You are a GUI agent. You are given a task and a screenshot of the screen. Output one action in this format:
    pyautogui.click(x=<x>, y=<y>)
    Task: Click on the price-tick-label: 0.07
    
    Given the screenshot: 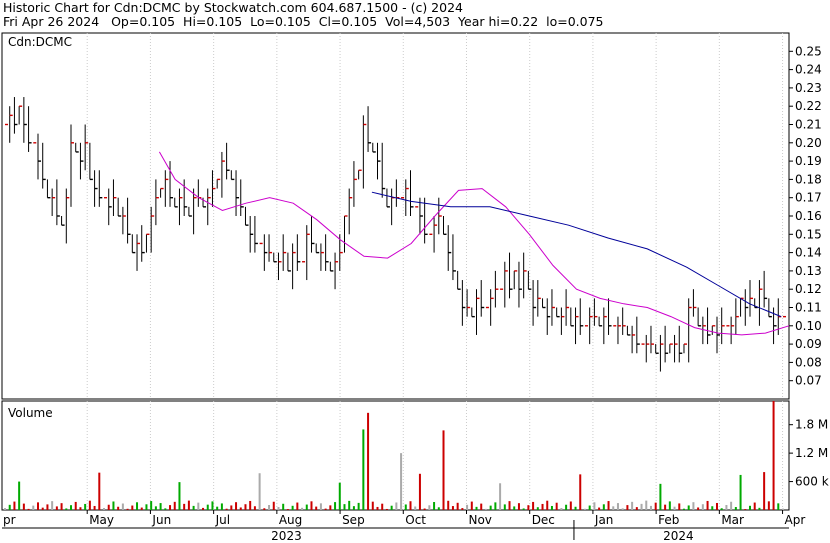 What is the action you would take?
    pyautogui.click(x=808, y=381)
    